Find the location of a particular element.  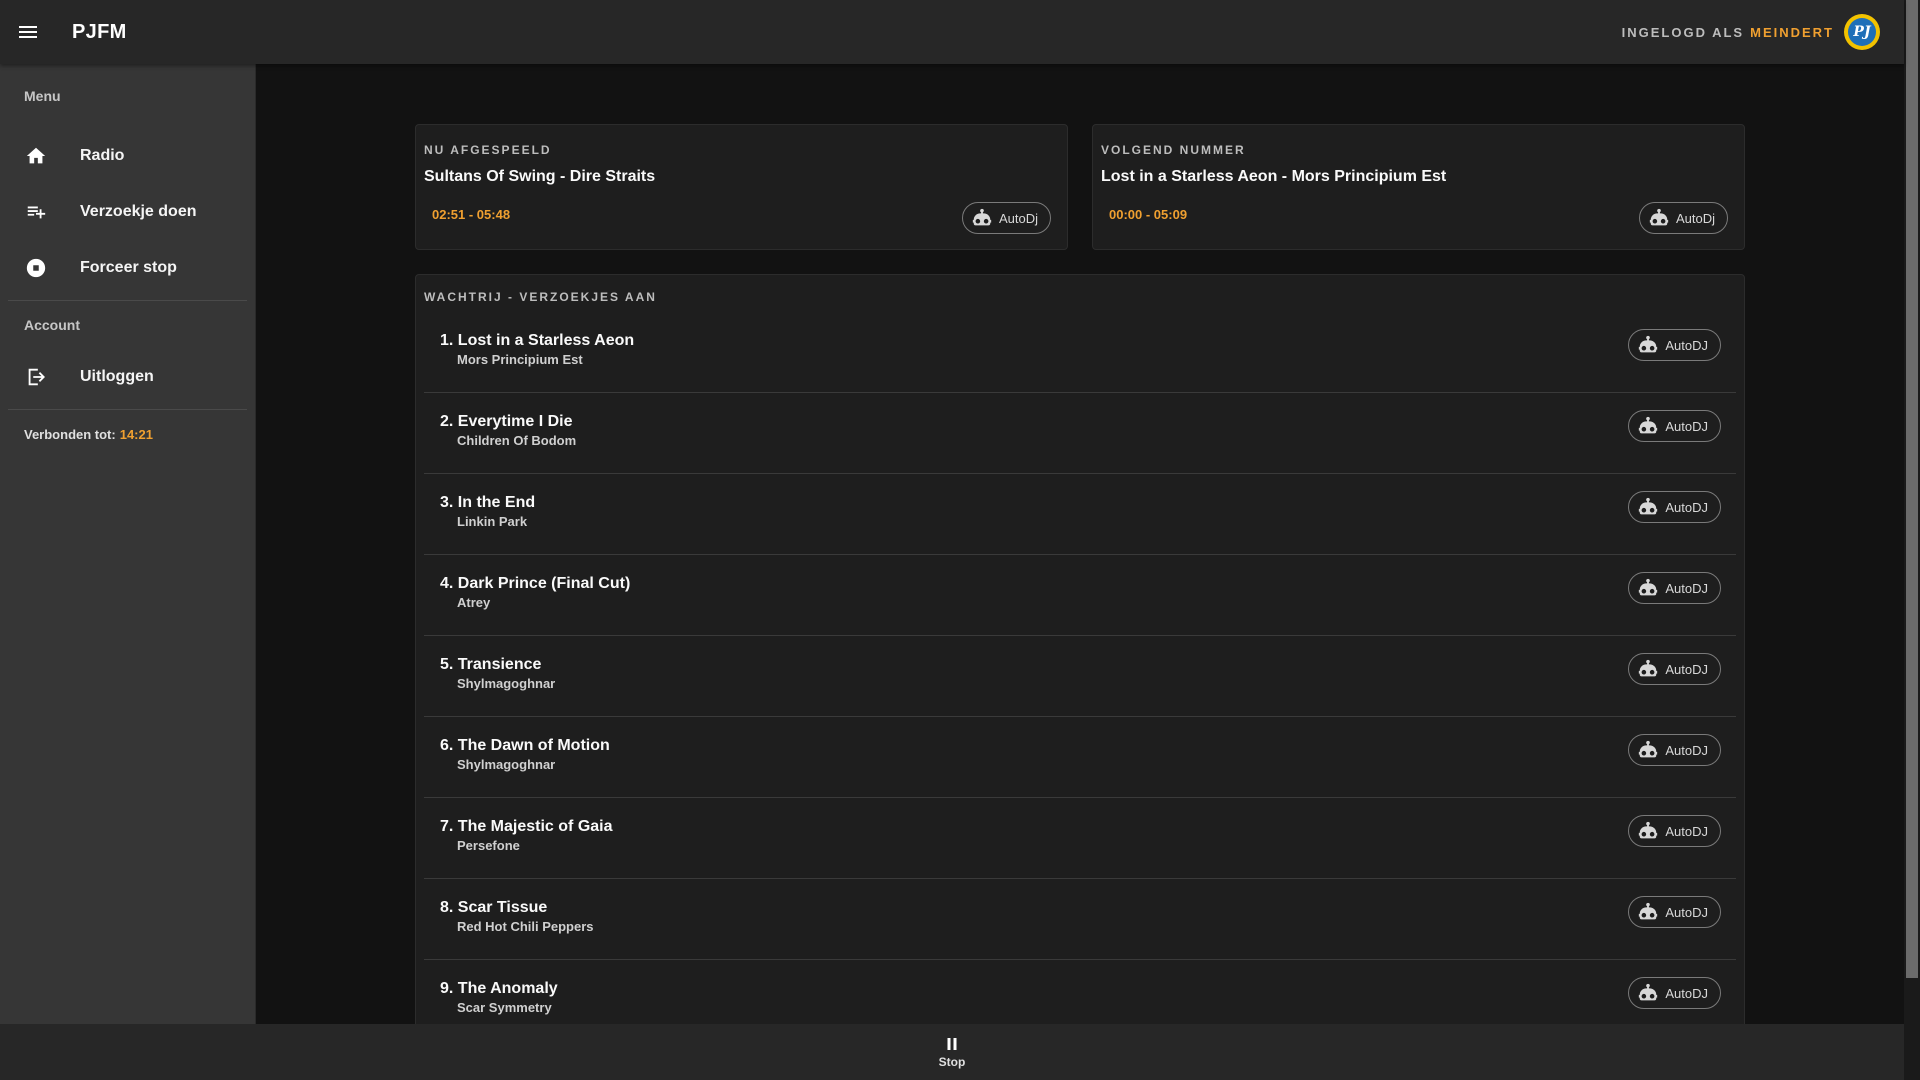

stop-circle-icon is located at coordinates (36, 268).